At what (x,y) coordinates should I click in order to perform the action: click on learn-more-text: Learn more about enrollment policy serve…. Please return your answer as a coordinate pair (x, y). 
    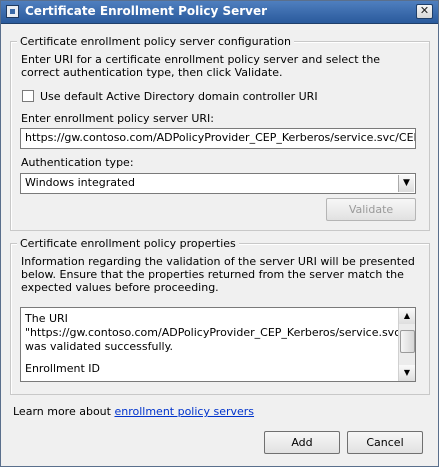
    Looking at the image, I should click on (133, 411).